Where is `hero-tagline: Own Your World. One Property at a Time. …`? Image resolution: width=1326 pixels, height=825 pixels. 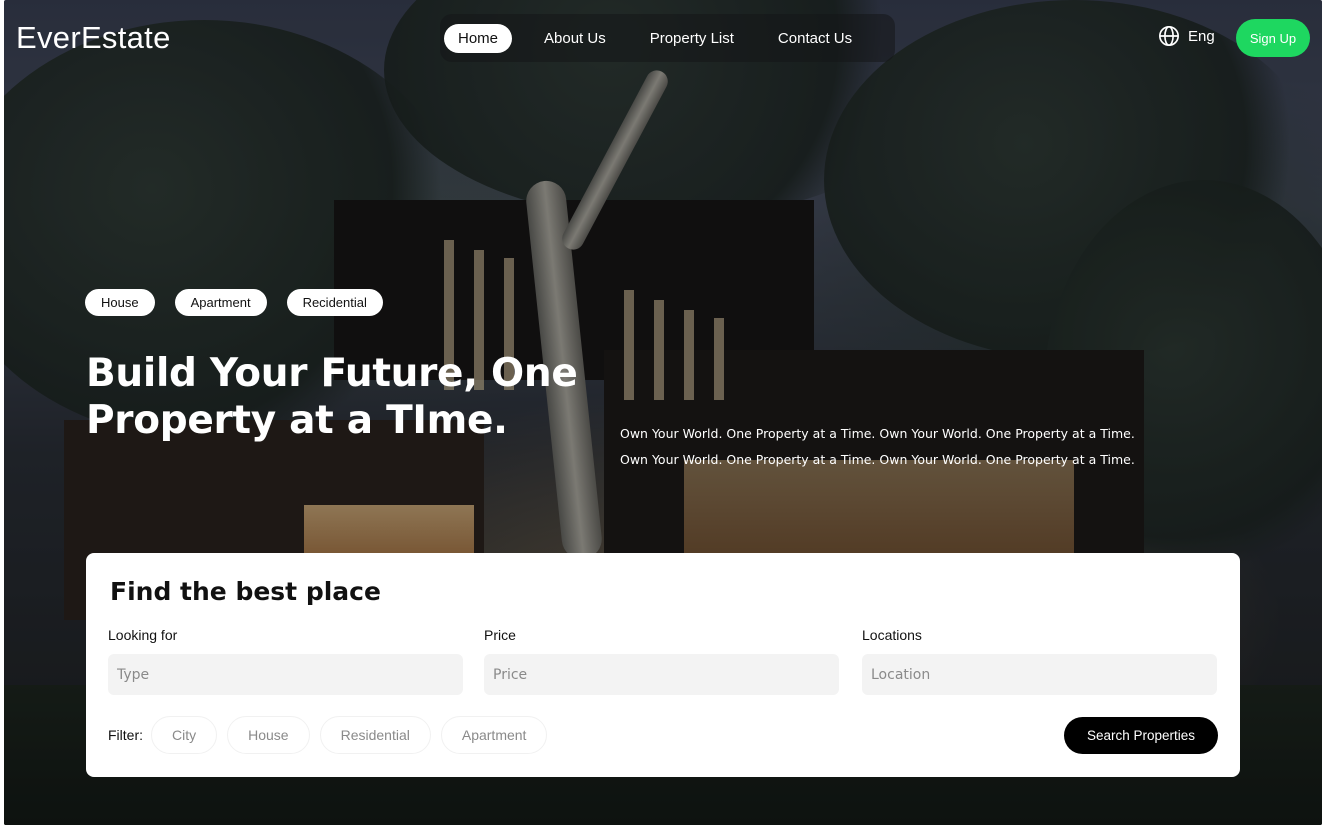 hero-tagline: Own Your World. One Property at a Time. … is located at coordinates (920, 447).